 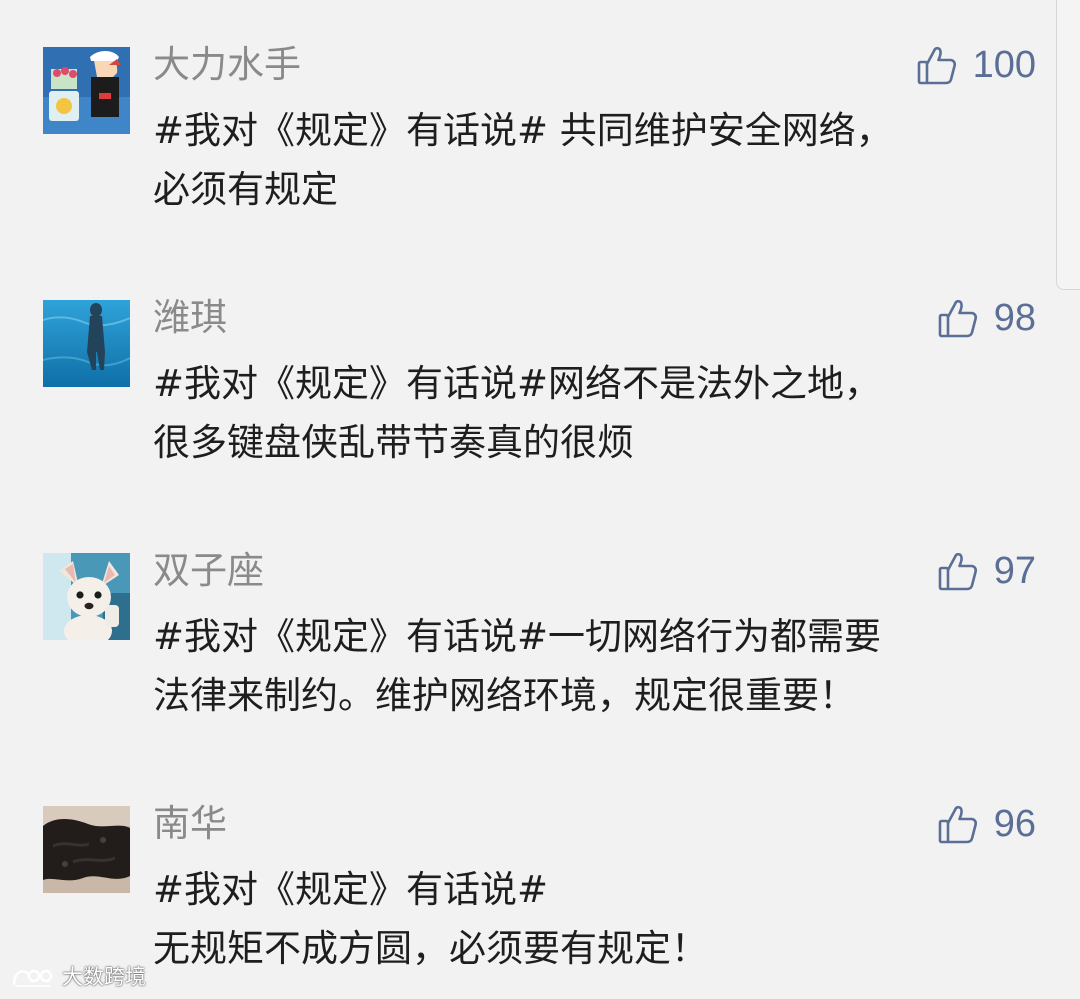 I want to click on underwater-avatar, so click(x=86, y=343).